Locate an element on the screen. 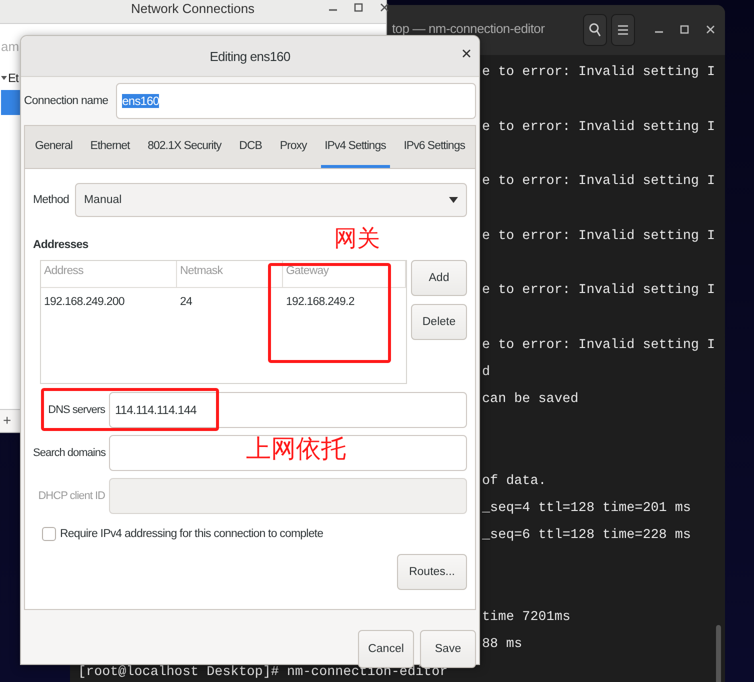  annotation-text: 上网依托 is located at coordinates (296, 448).